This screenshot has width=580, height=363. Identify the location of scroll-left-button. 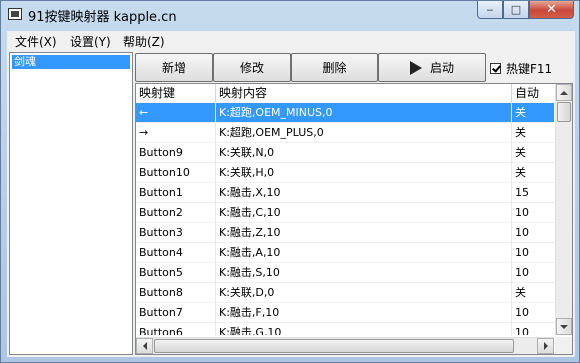
(144, 346).